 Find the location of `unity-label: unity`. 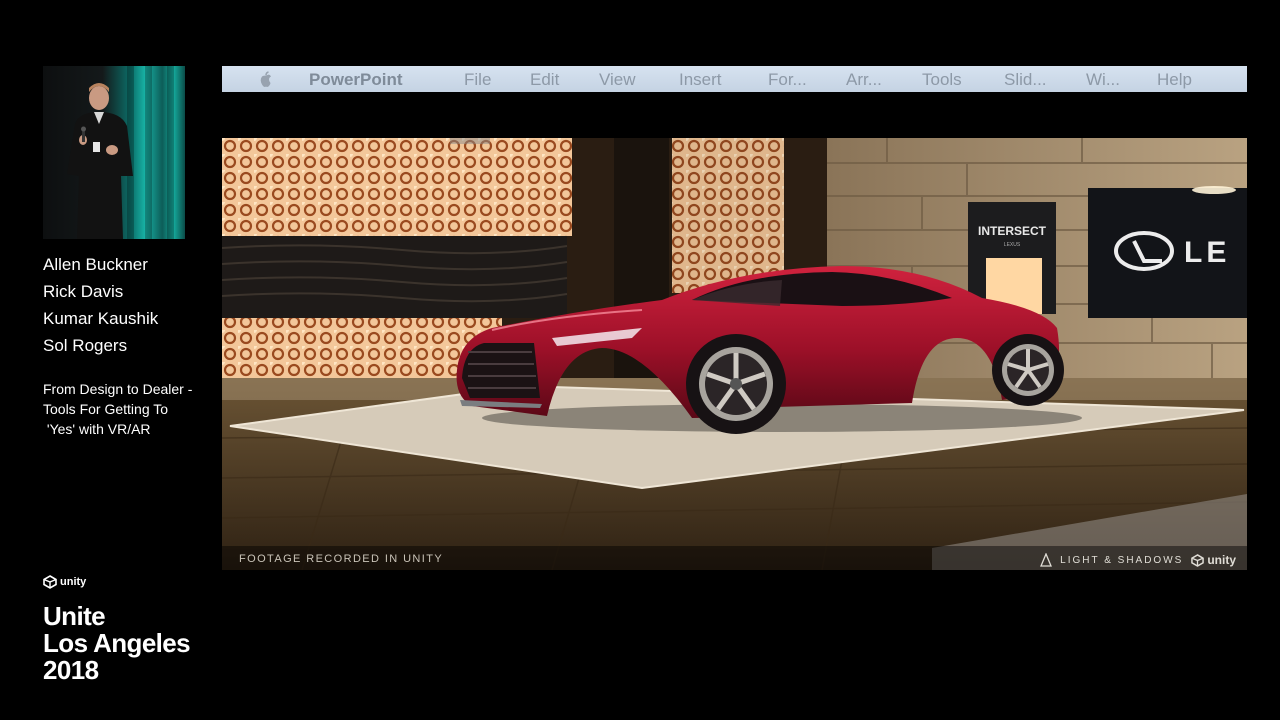

unity-label: unity is located at coordinates (73, 582).